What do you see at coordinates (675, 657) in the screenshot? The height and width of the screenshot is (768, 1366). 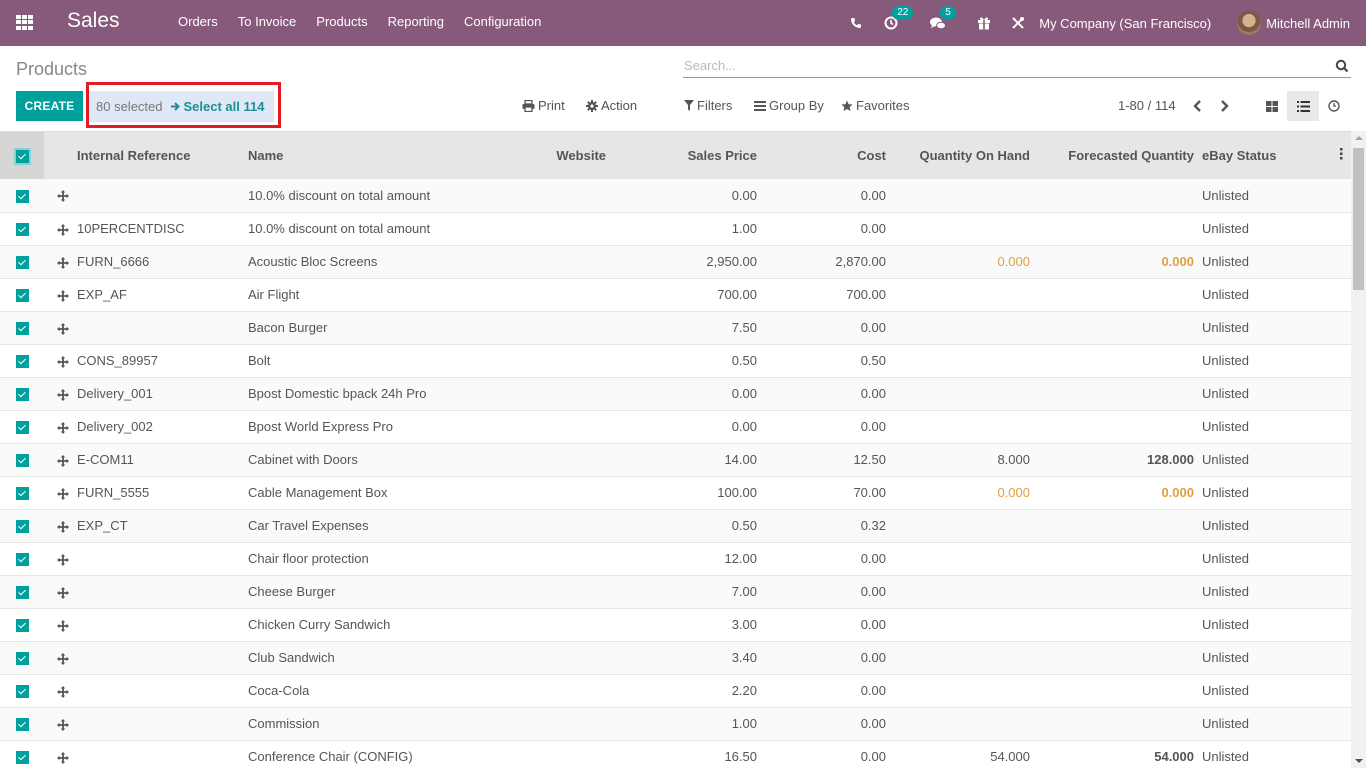 I see `table-row: Club Sandwich 3.40 0.00 Unlisted` at bounding box center [675, 657].